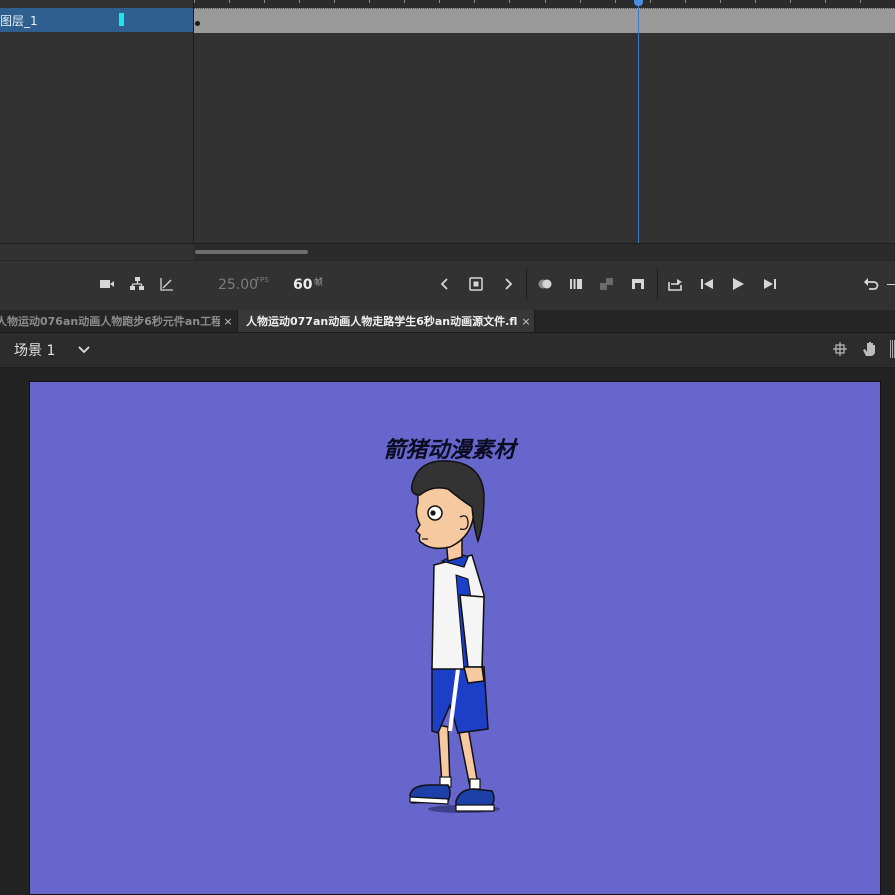 This screenshot has width=895, height=895. I want to click on fps-unit: FPS, so click(262, 280).